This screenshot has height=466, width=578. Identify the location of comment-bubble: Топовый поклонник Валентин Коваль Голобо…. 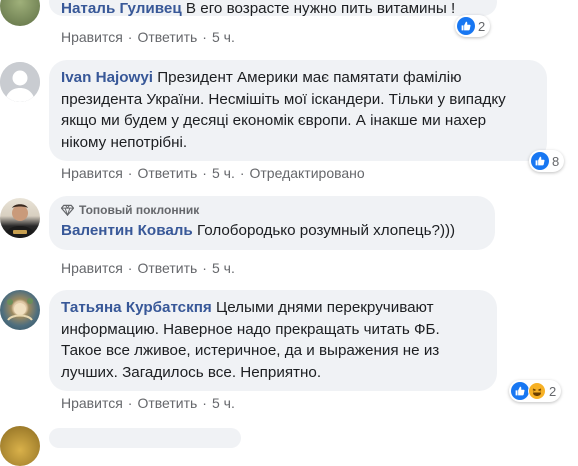
(272, 223).